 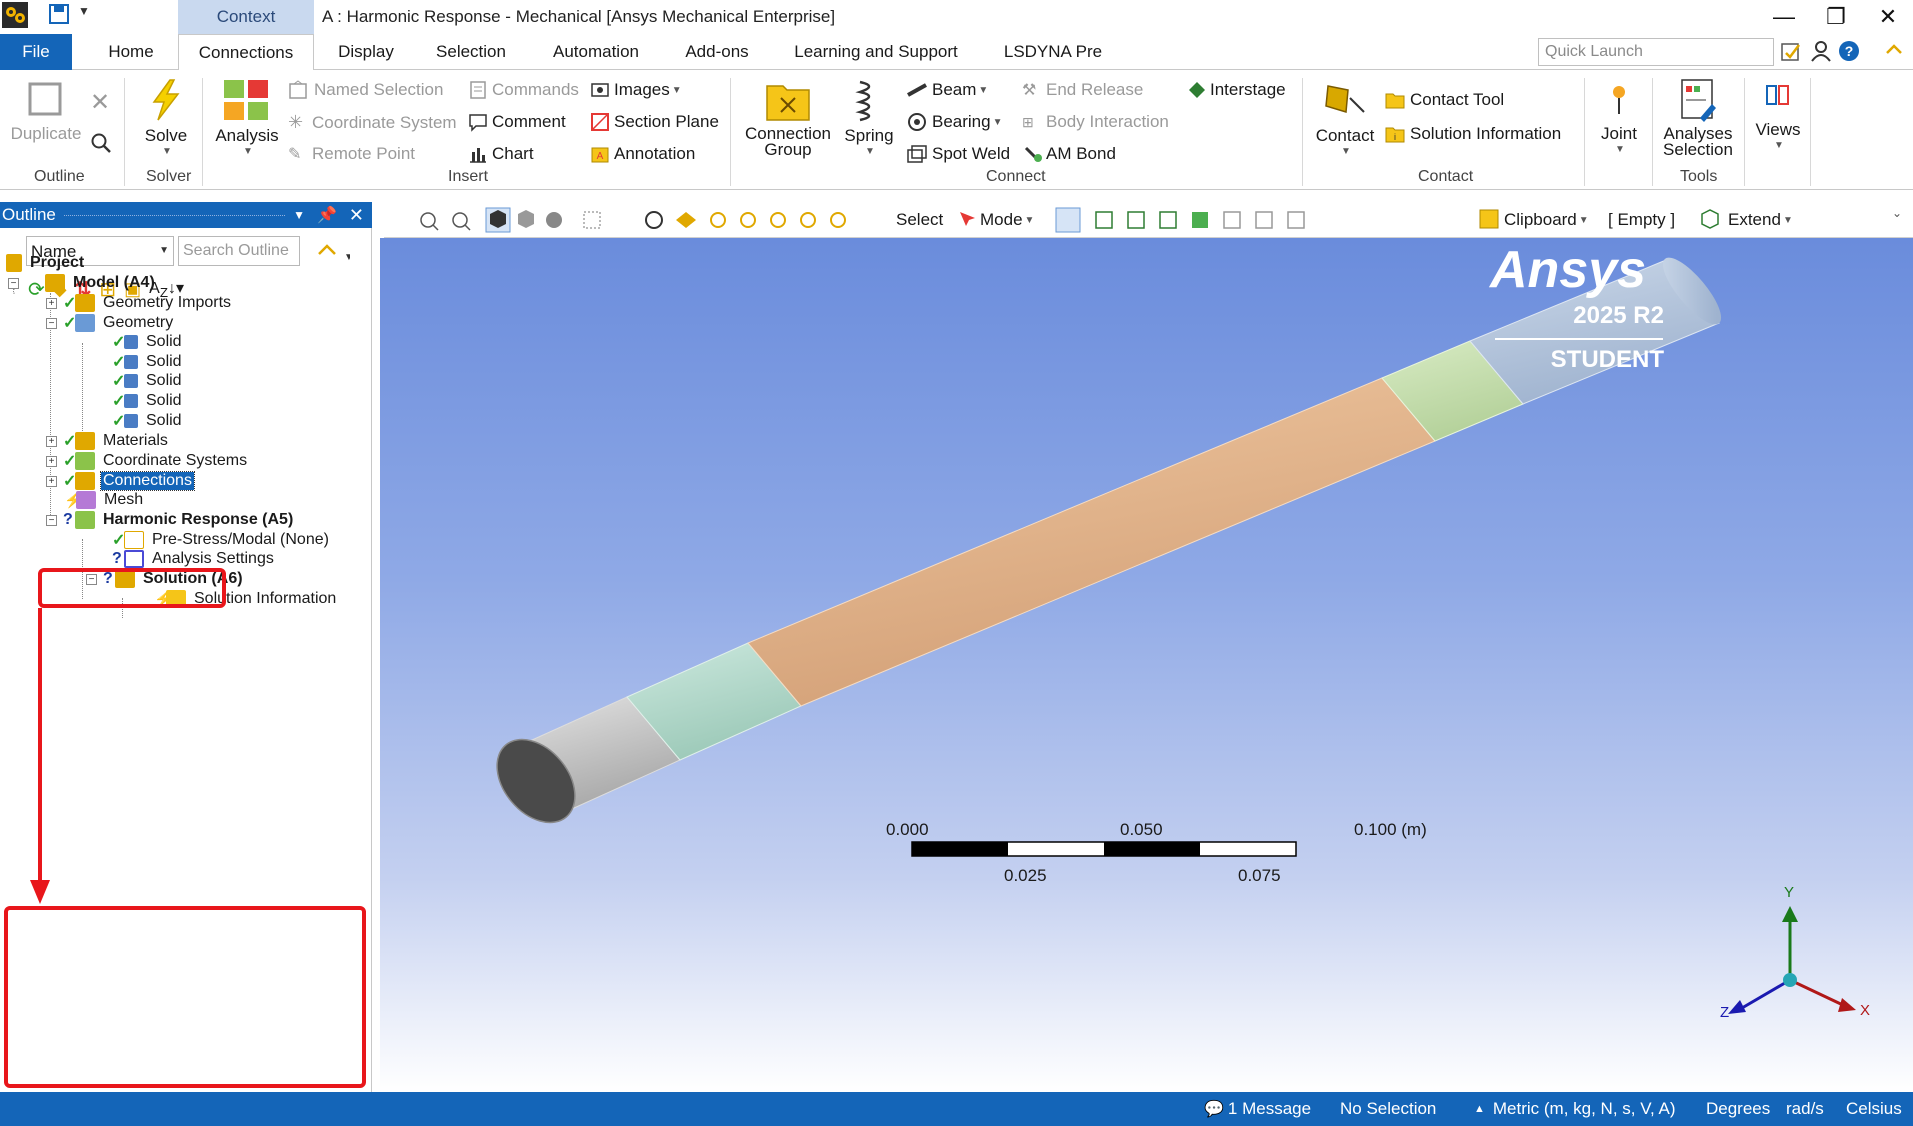 I want to click on body-interaction-button: ⊞ Body Interaction, so click(x=1095, y=122).